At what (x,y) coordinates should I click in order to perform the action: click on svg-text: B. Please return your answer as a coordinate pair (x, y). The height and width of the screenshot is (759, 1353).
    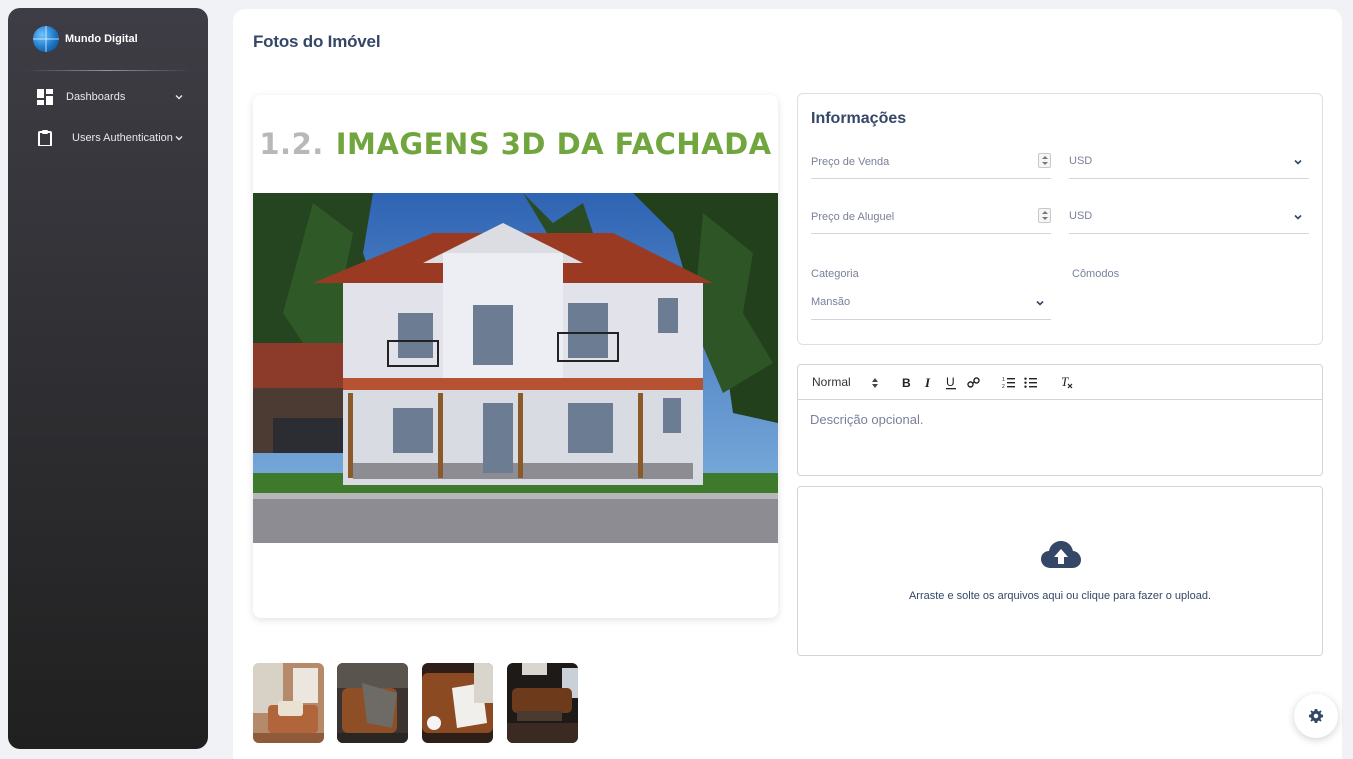
    Looking at the image, I should click on (906, 382).